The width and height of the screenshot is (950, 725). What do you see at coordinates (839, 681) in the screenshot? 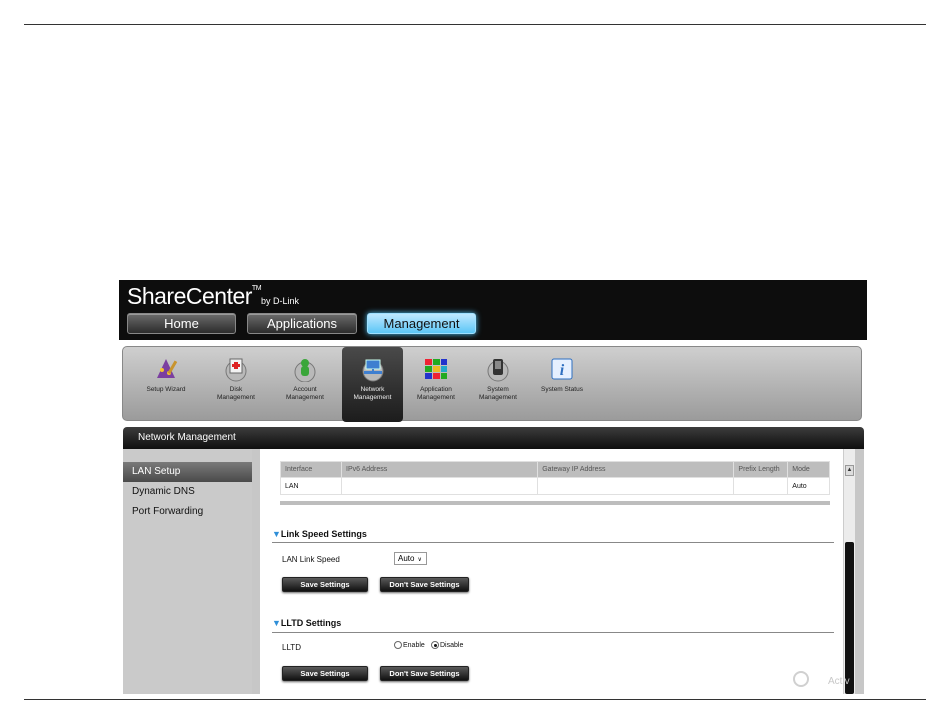
I see `activation-watermark: Activ` at bounding box center [839, 681].